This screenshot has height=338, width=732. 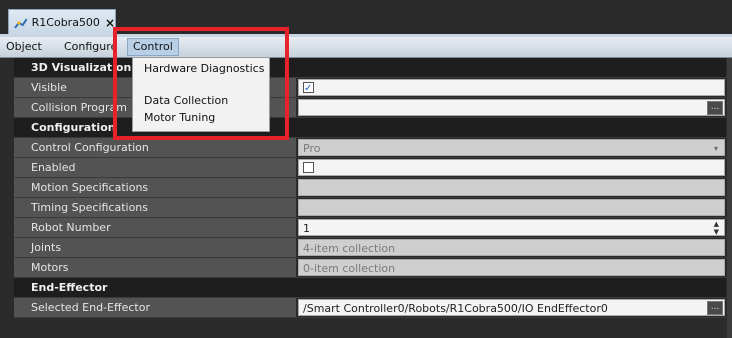 I want to click on robot-number-value: 1, so click(x=306, y=228).